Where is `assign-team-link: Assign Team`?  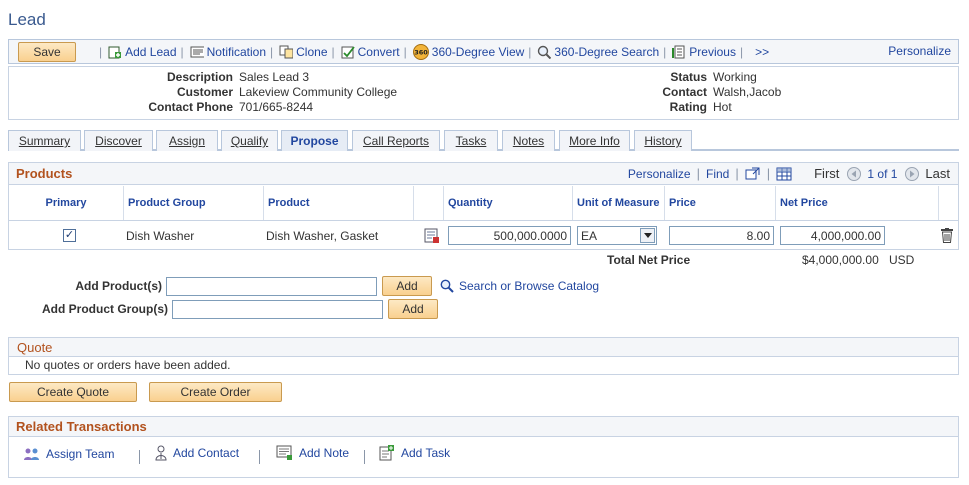 assign-team-link: Assign Team is located at coordinates (68, 454).